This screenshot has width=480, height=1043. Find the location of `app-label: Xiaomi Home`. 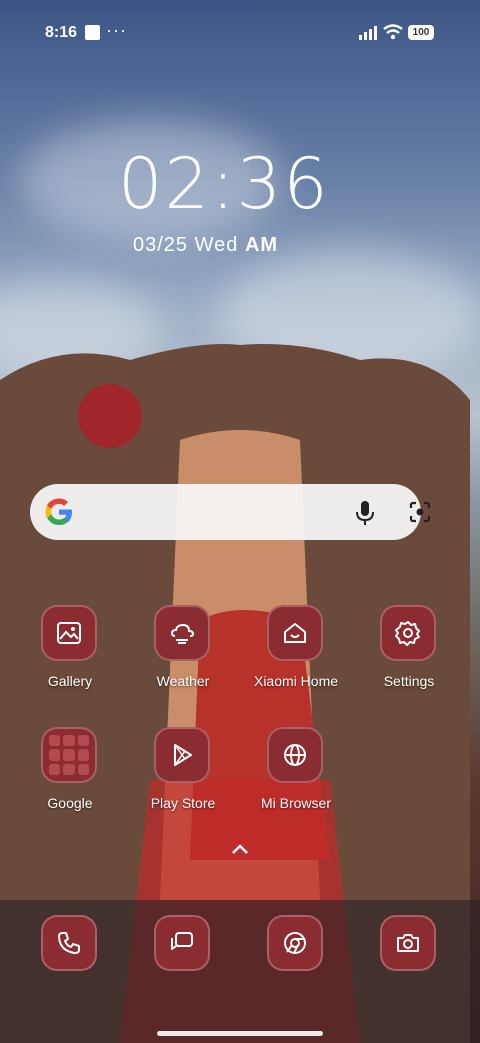

app-label: Xiaomi Home is located at coordinates (296, 681).